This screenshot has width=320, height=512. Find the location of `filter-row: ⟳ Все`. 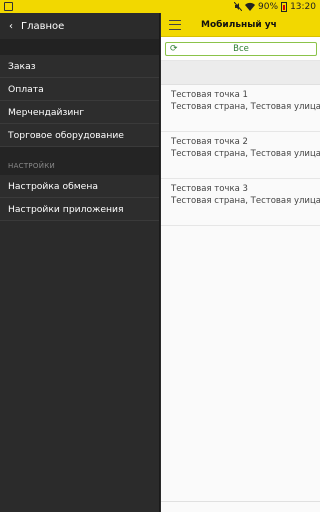

filter-row: ⟳ Все is located at coordinates (240, 49).